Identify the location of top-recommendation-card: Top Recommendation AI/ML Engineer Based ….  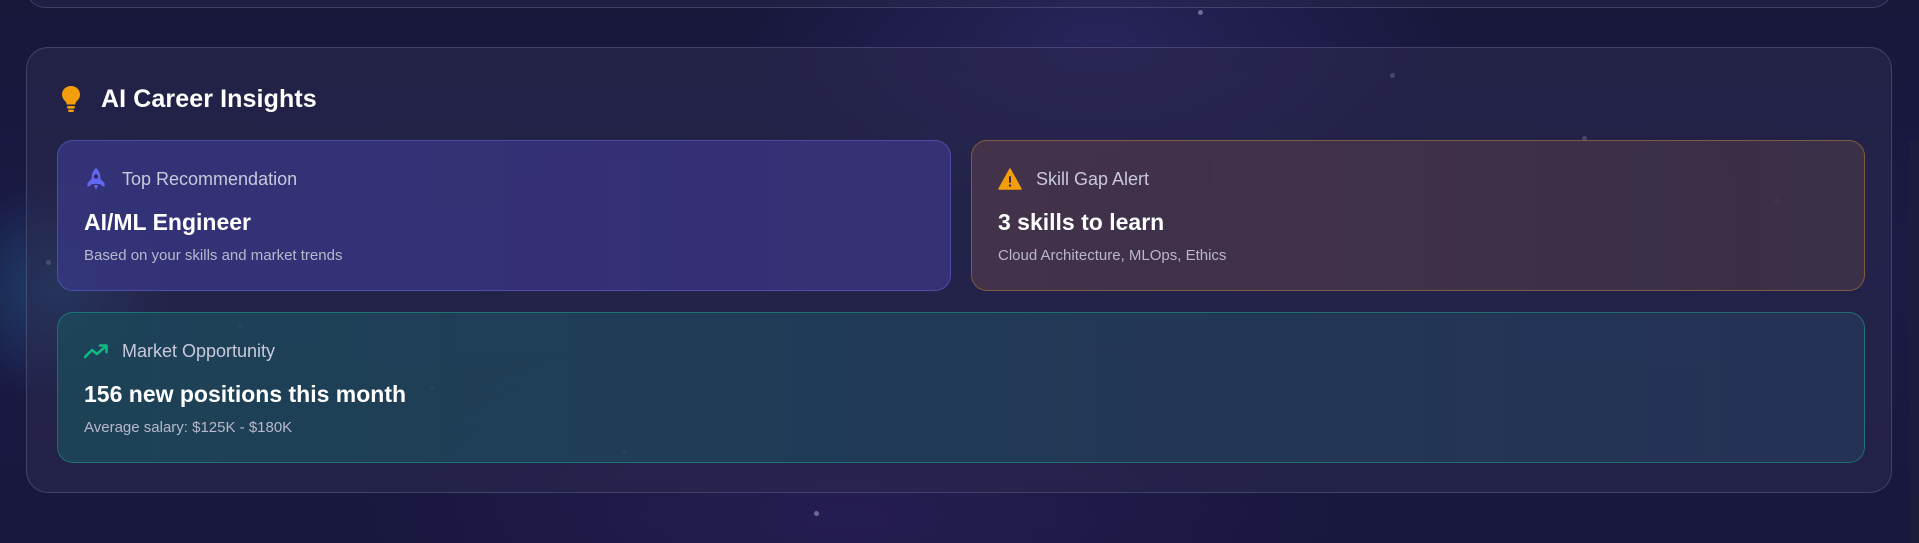
(504, 215).